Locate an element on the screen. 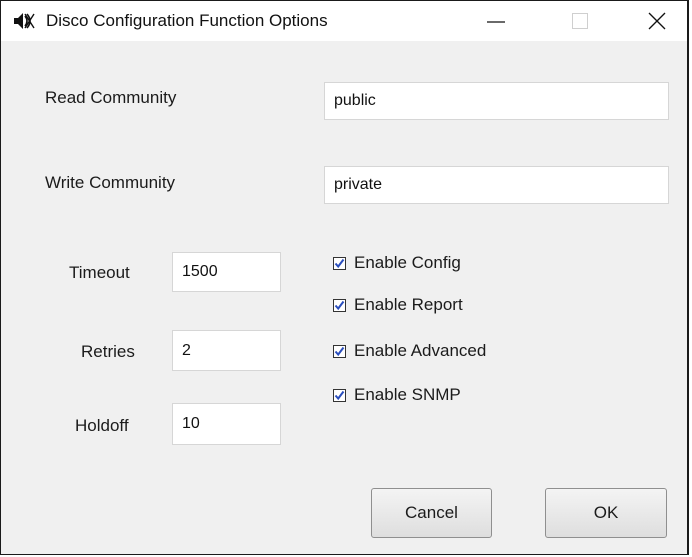 The height and width of the screenshot is (557, 692). speaker-icon is located at coordinates (24, 21).